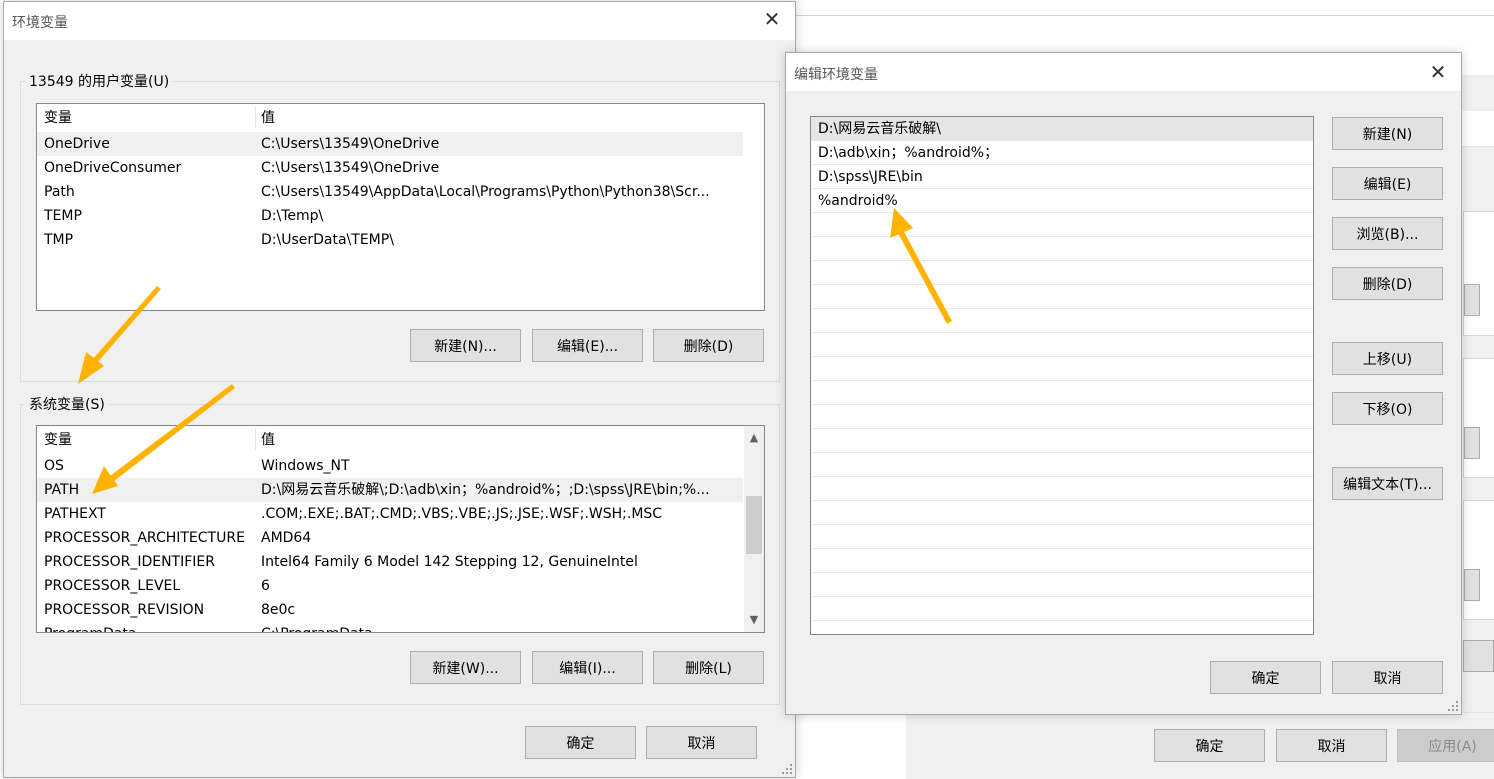  I want to click on table-row: TEMP D:\Temp\, so click(390, 216).